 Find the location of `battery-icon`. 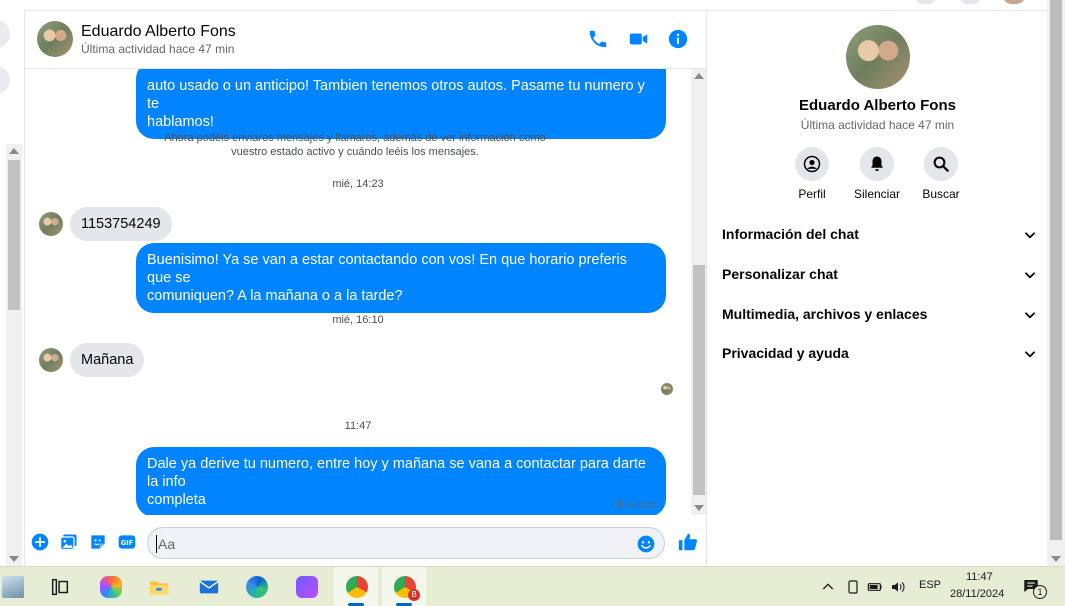

battery-icon is located at coordinates (875, 587).